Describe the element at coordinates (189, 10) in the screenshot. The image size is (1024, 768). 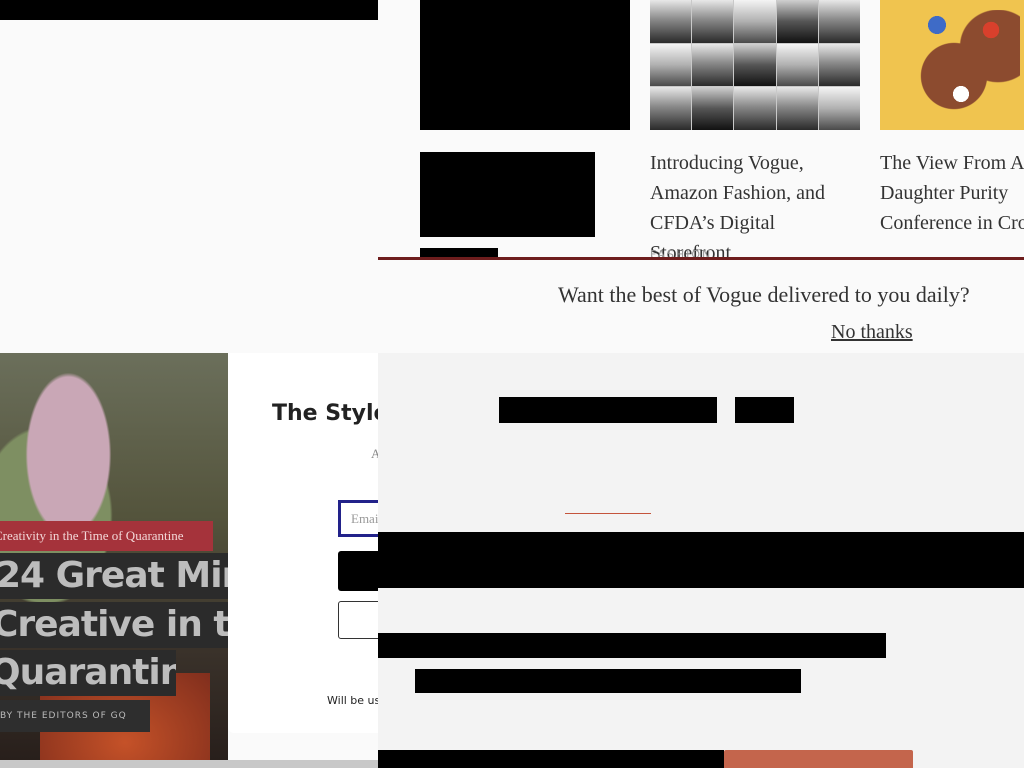
I see `redacted-header-bar` at that location.